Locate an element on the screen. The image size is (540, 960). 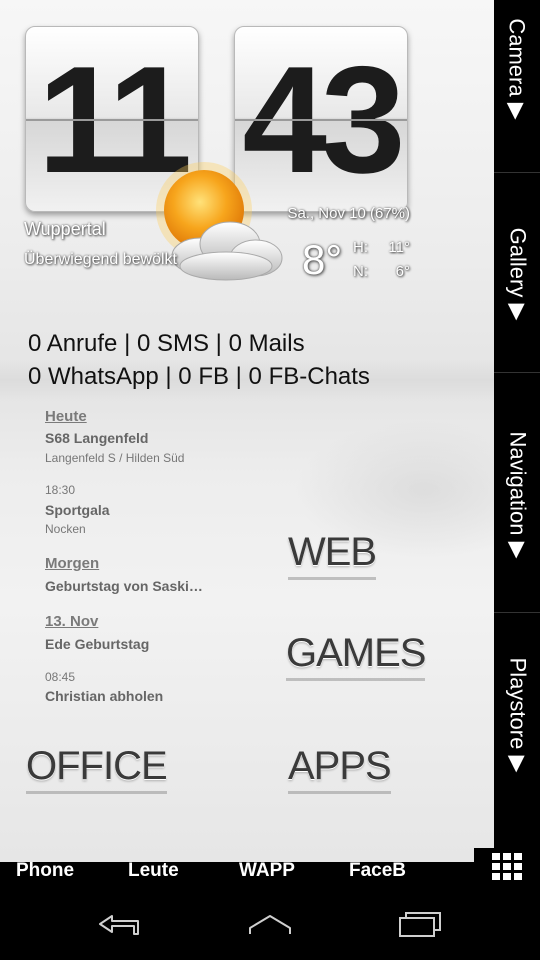
recent-apps-icon is located at coordinates (420, 924).